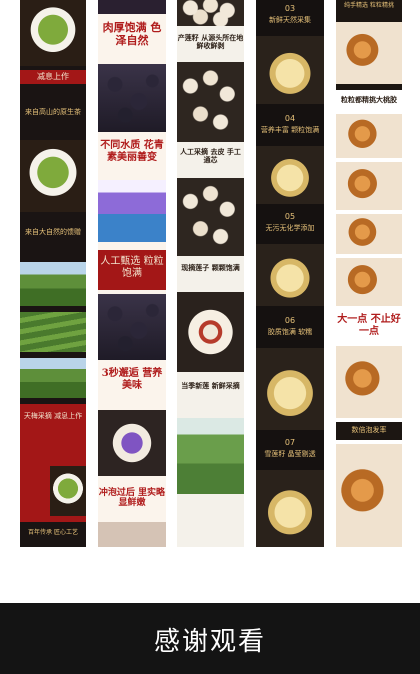 This screenshot has width=420, height=674. What do you see at coordinates (290, 320) in the screenshot?
I see `step-number-06: 06` at bounding box center [290, 320].